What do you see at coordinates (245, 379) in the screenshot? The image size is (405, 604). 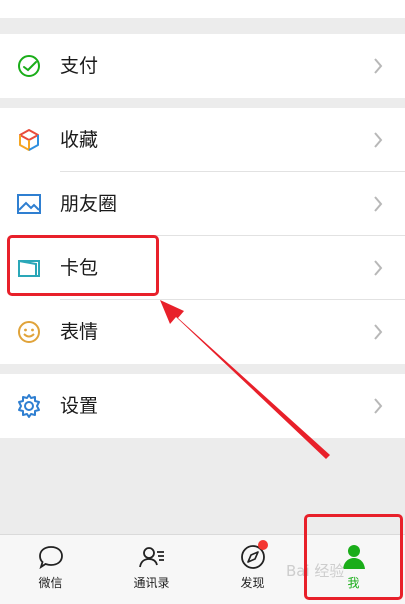 I see `annotation-arrow` at bounding box center [245, 379].